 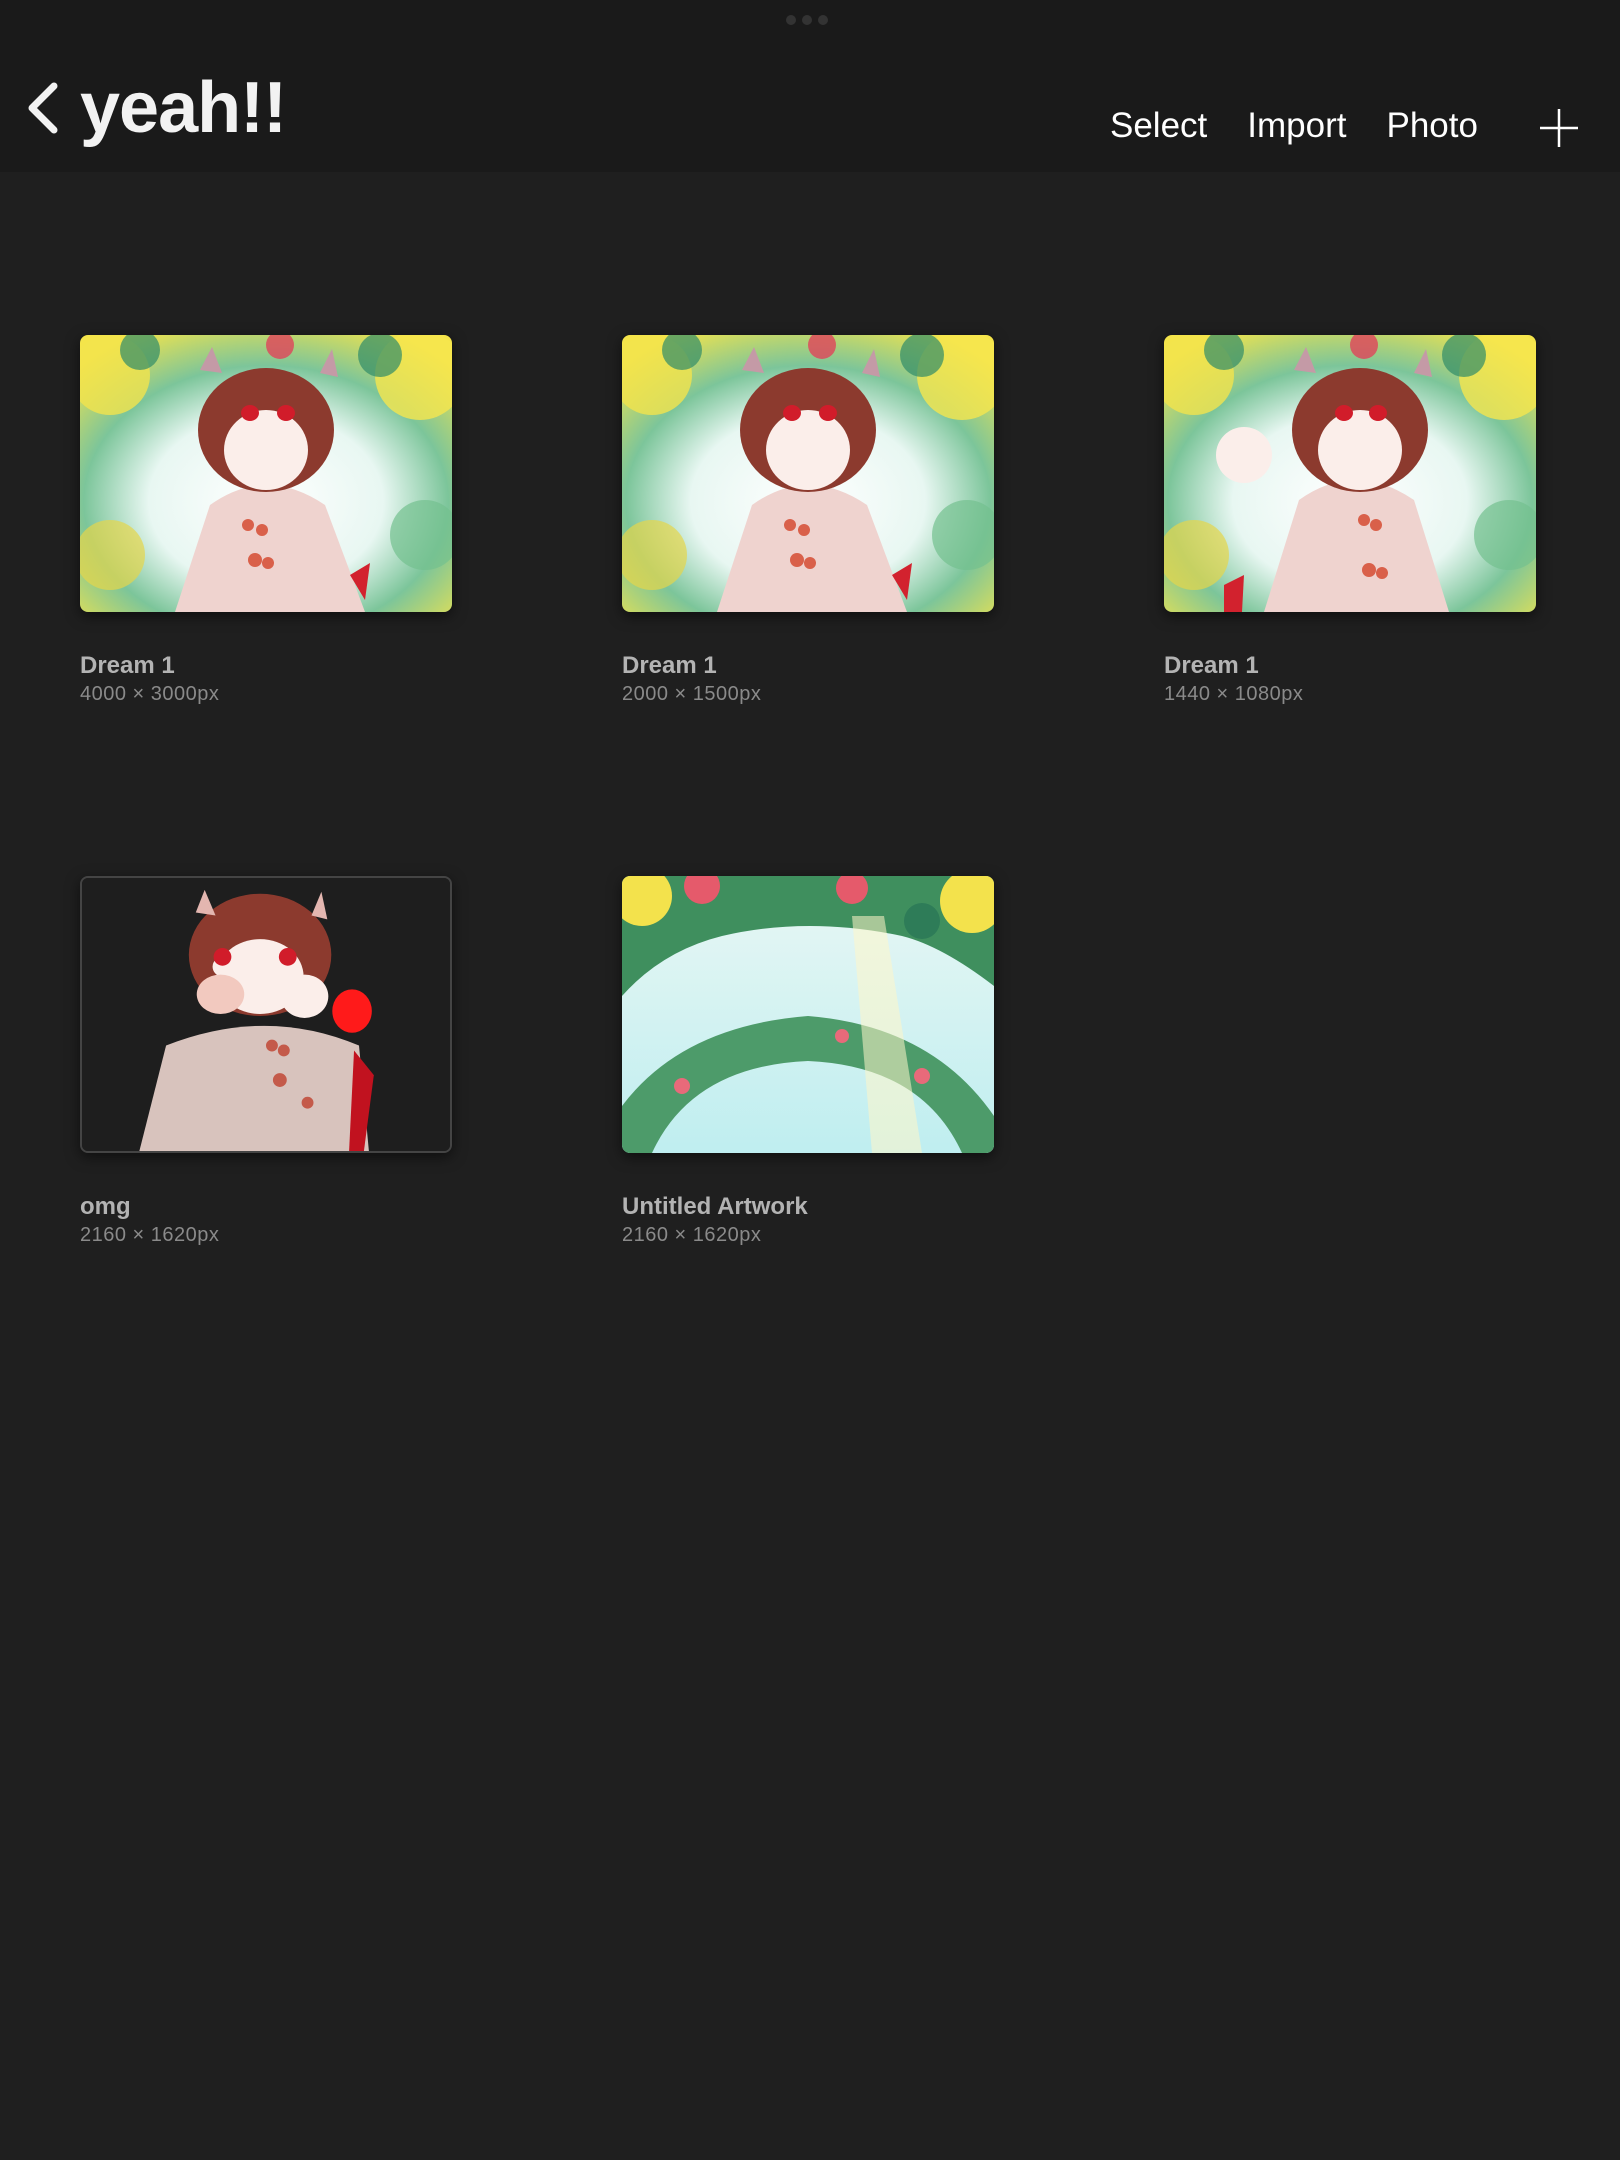 I want to click on plus-icon, so click(x=1559, y=130).